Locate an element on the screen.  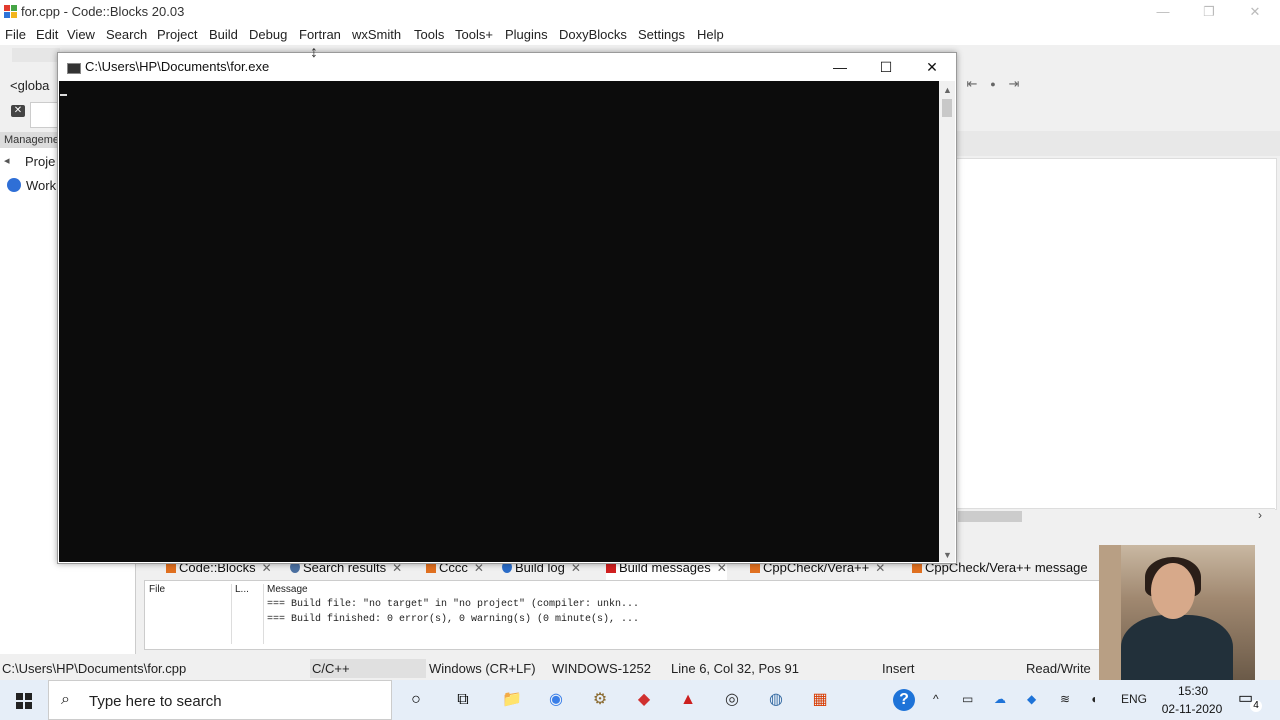
menu-wxsmith: wxSmith is located at coordinates (376, 34).